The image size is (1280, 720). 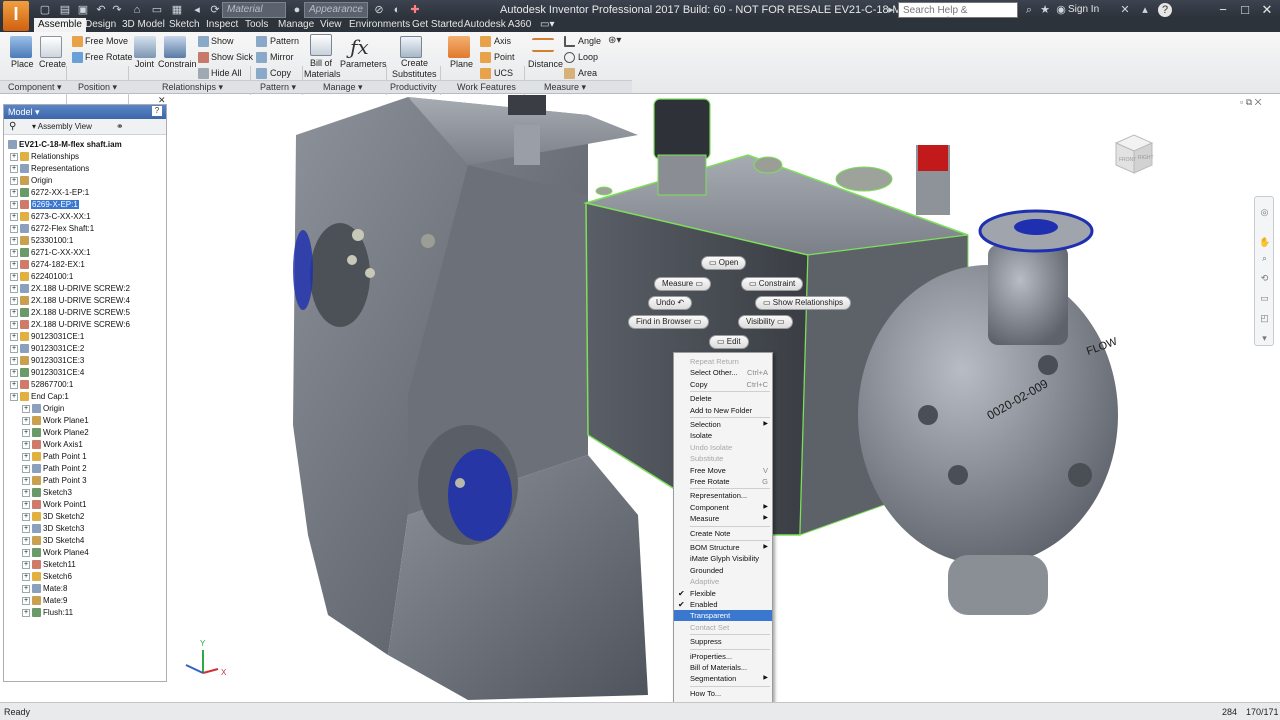 What do you see at coordinates (54, 505) in the screenshot?
I see `tree-item: + Work Point1` at bounding box center [54, 505].